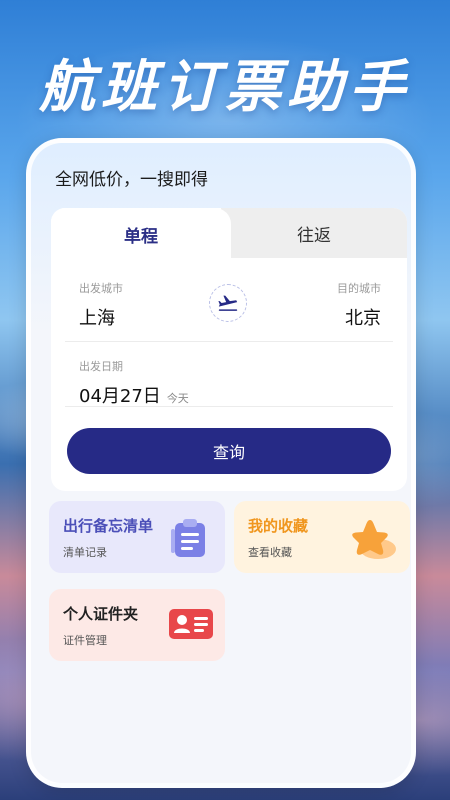 This screenshot has width=450, height=800. Describe the element at coordinates (359, 305) in the screenshot. I see `arrival-city-selector: 目的城市 北京` at that location.